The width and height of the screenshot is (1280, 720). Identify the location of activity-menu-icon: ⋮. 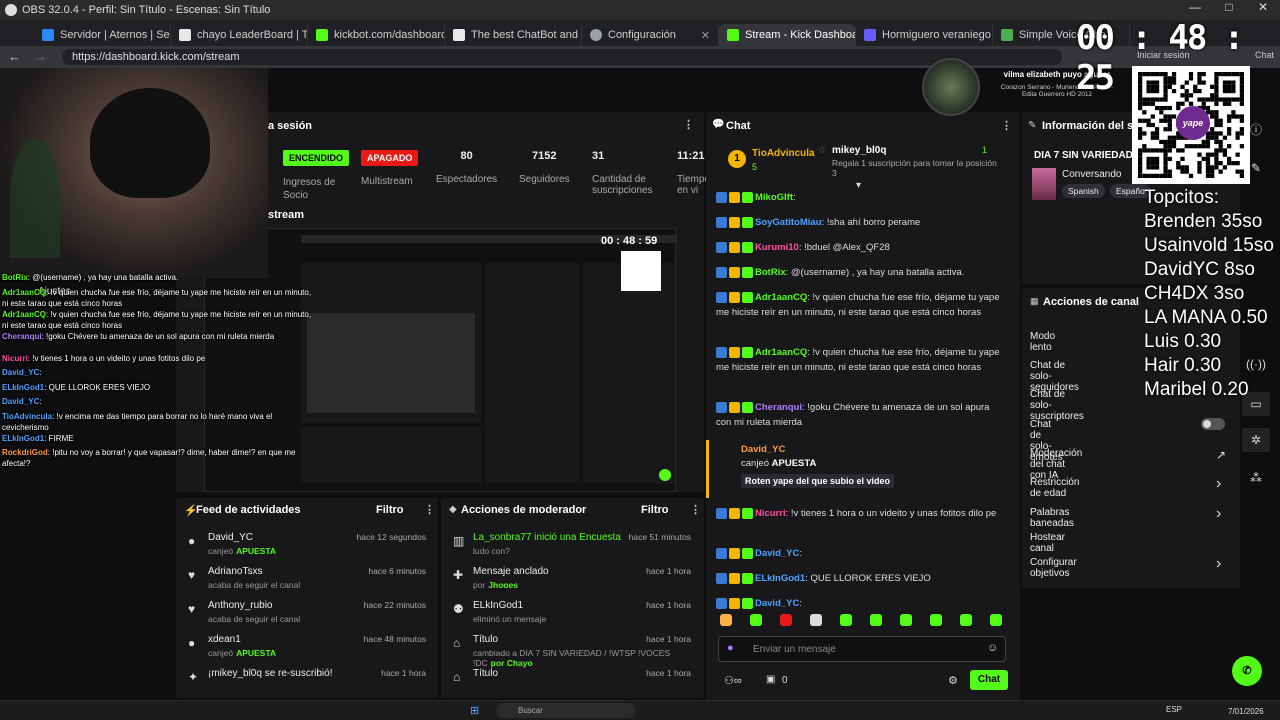
(429, 509).